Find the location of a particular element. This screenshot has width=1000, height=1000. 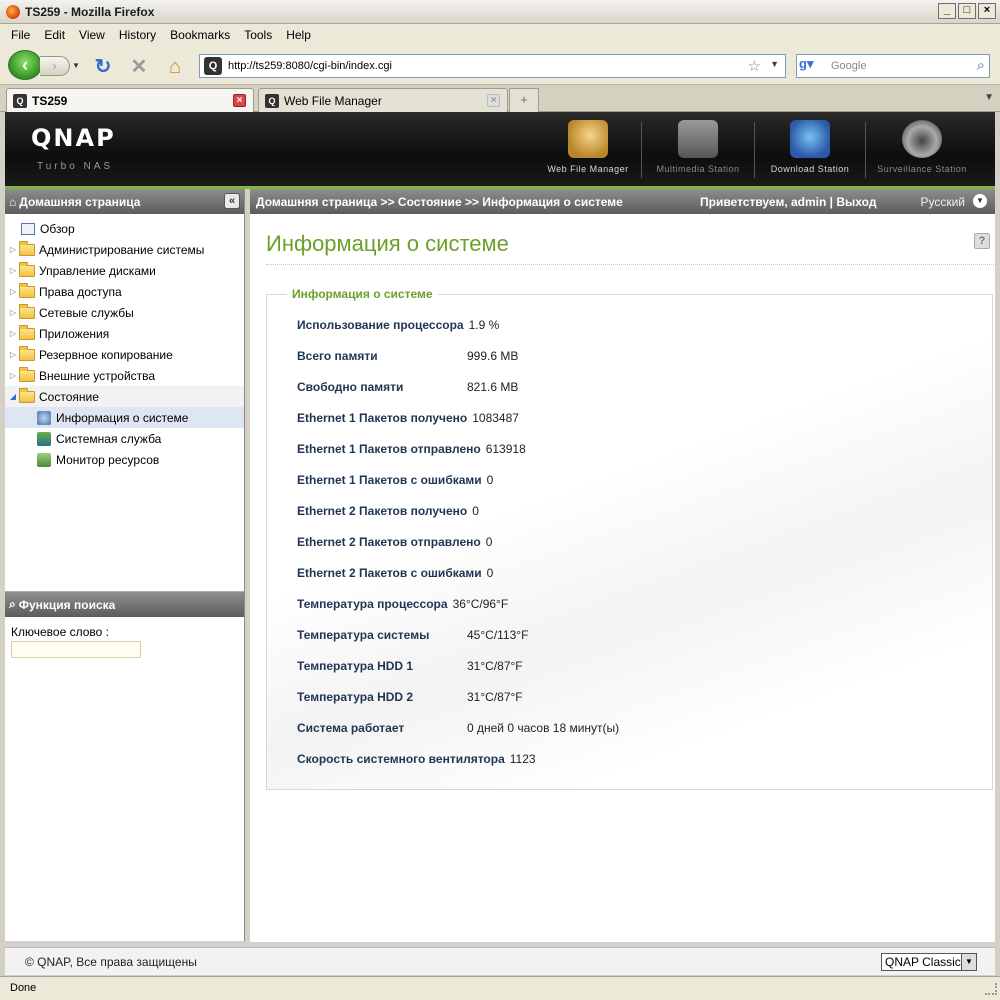

info-label: Использование процессора is located at coordinates (380, 325).